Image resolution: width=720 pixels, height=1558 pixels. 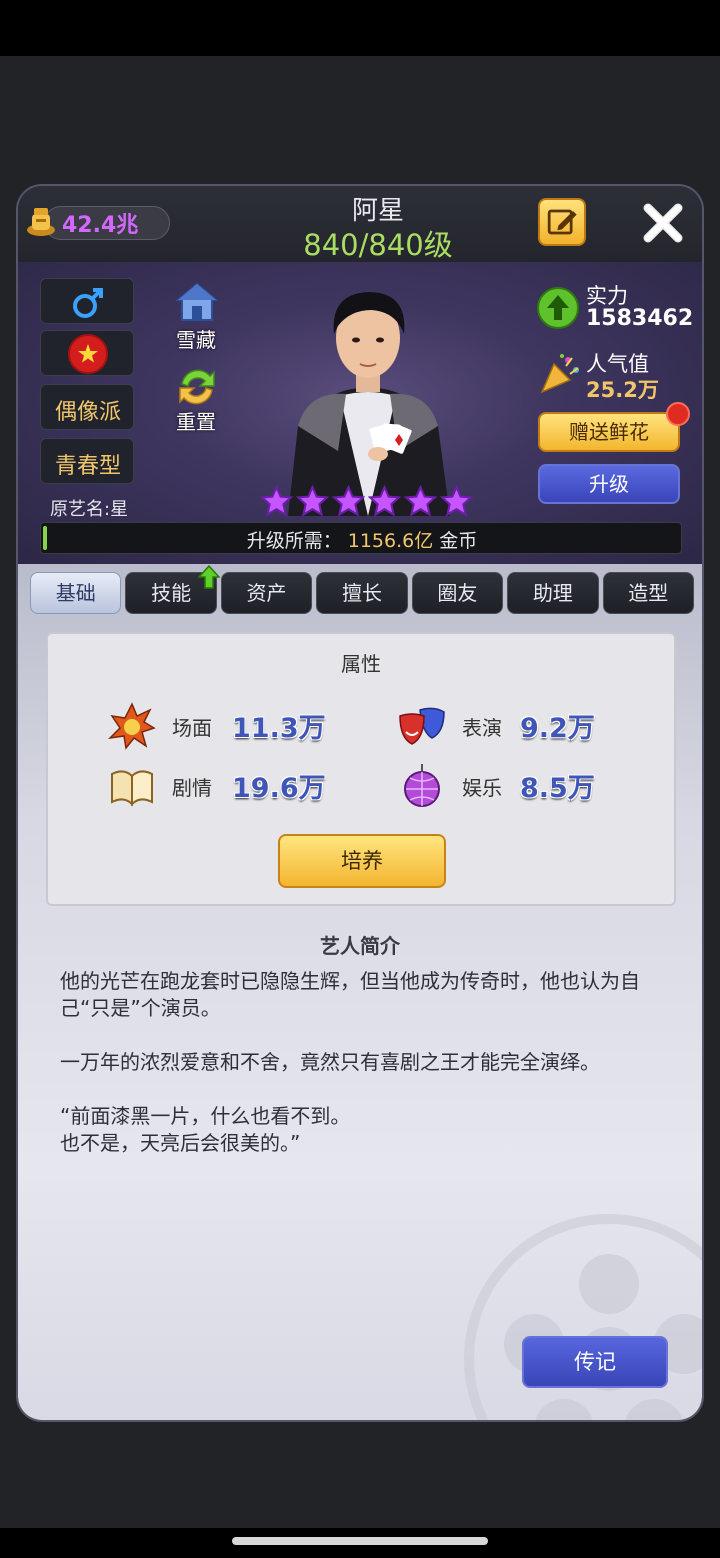 I want to click on theater-mask-icon, so click(x=422, y=726).